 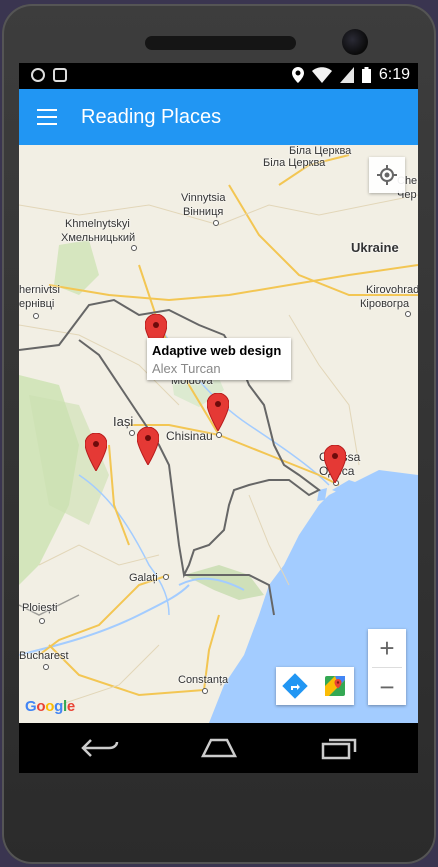 What do you see at coordinates (315, 686) in the screenshot?
I see `map-toolbar` at bounding box center [315, 686].